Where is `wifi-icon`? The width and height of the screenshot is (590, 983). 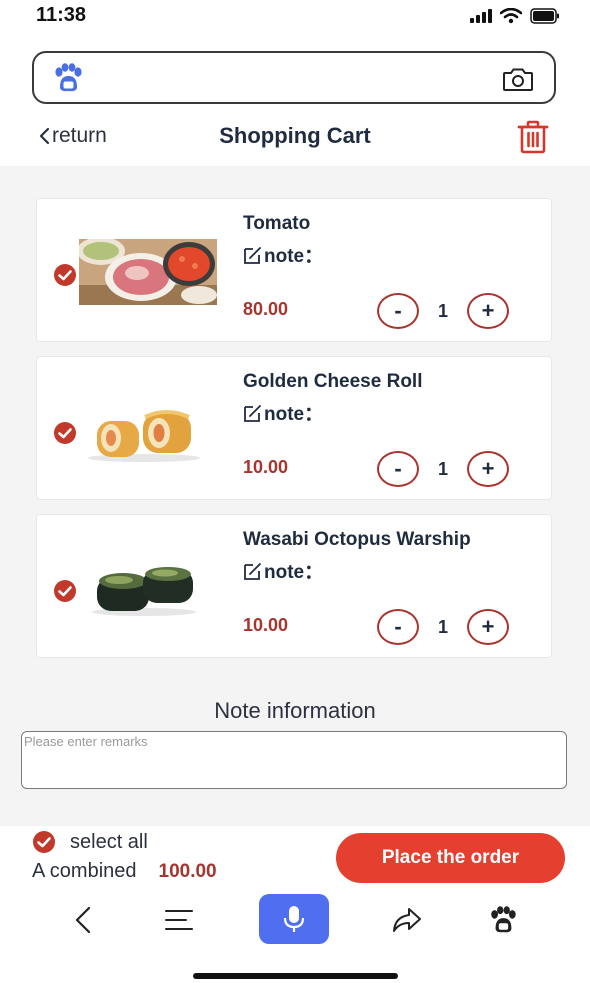 wifi-icon is located at coordinates (511, 16).